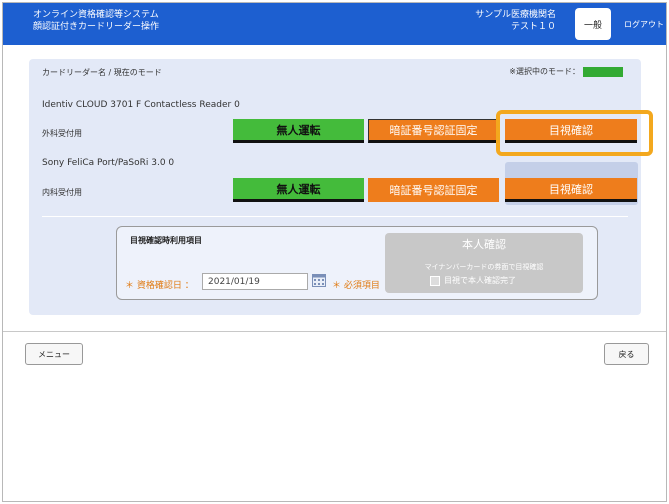 Image resolution: width=669 pixels, height=504 pixels. What do you see at coordinates (544, 71) in the screenshot?
I see `current-mode-label: ※選択中のモード：` at bounding box center [544, 71].